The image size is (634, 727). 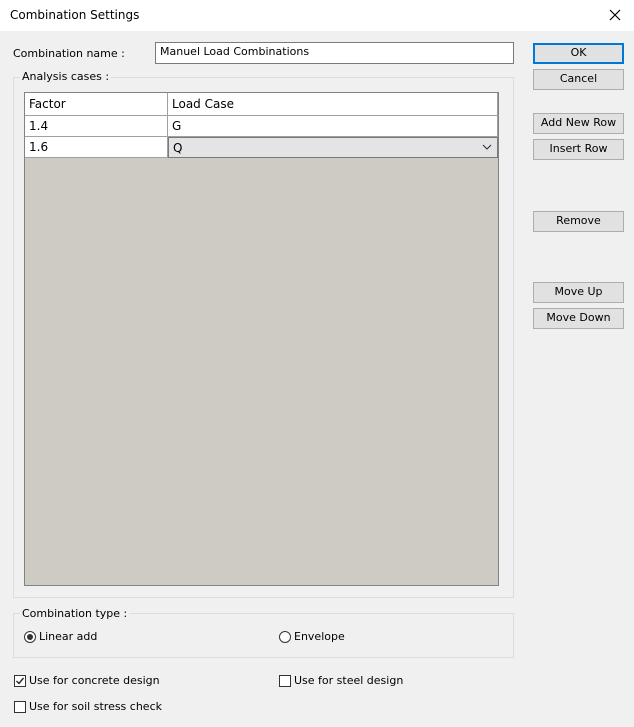 I want to click on move-up-button: Move Up, so click(x=578, y=292).